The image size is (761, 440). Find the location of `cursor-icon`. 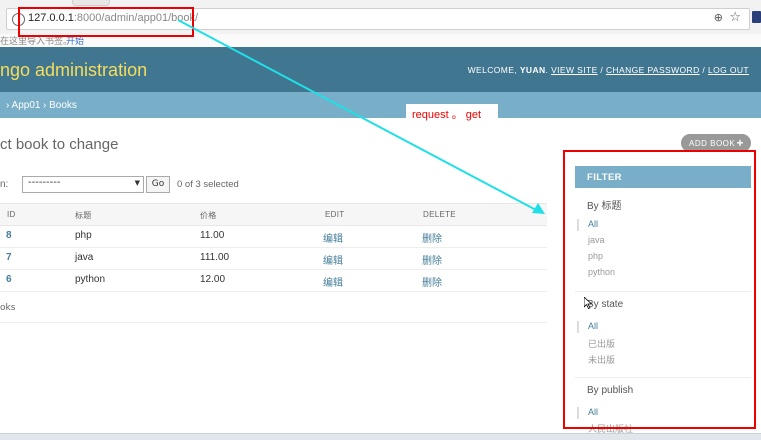

cursor-icon is located at coordinates (588, 303).